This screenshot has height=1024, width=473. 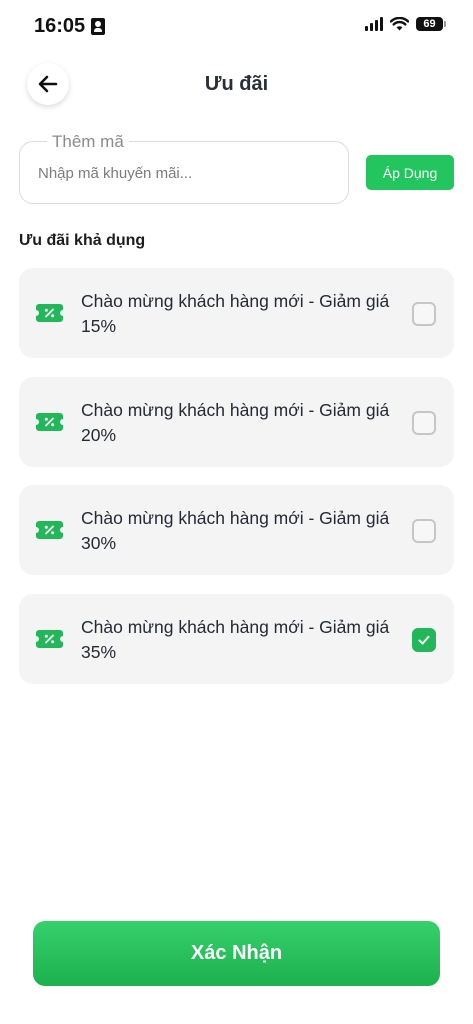 I want to click on battery-icon: 69, so click(x=431, y=24).